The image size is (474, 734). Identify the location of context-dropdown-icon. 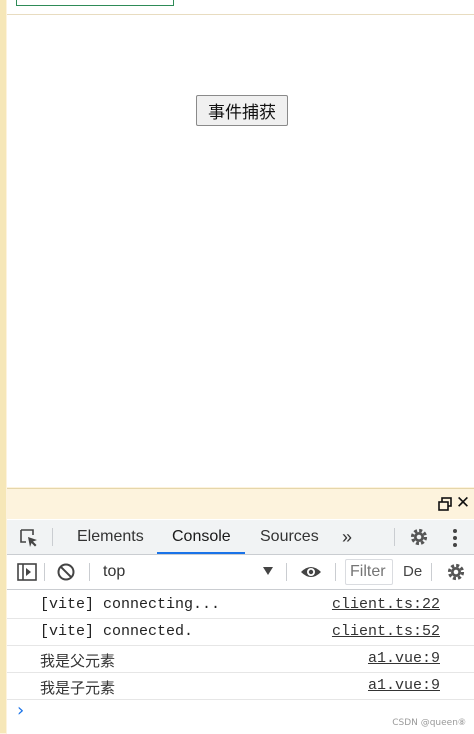
(268, 571).